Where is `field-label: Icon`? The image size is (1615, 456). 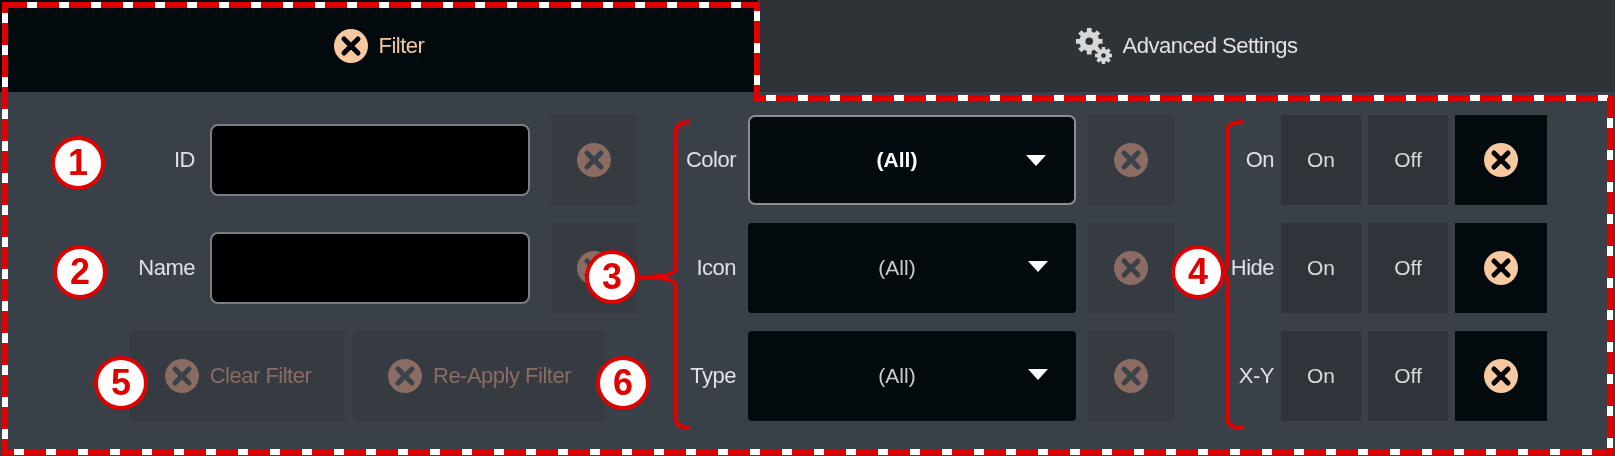 field-label: Icon is located at coordinates (716, 268).